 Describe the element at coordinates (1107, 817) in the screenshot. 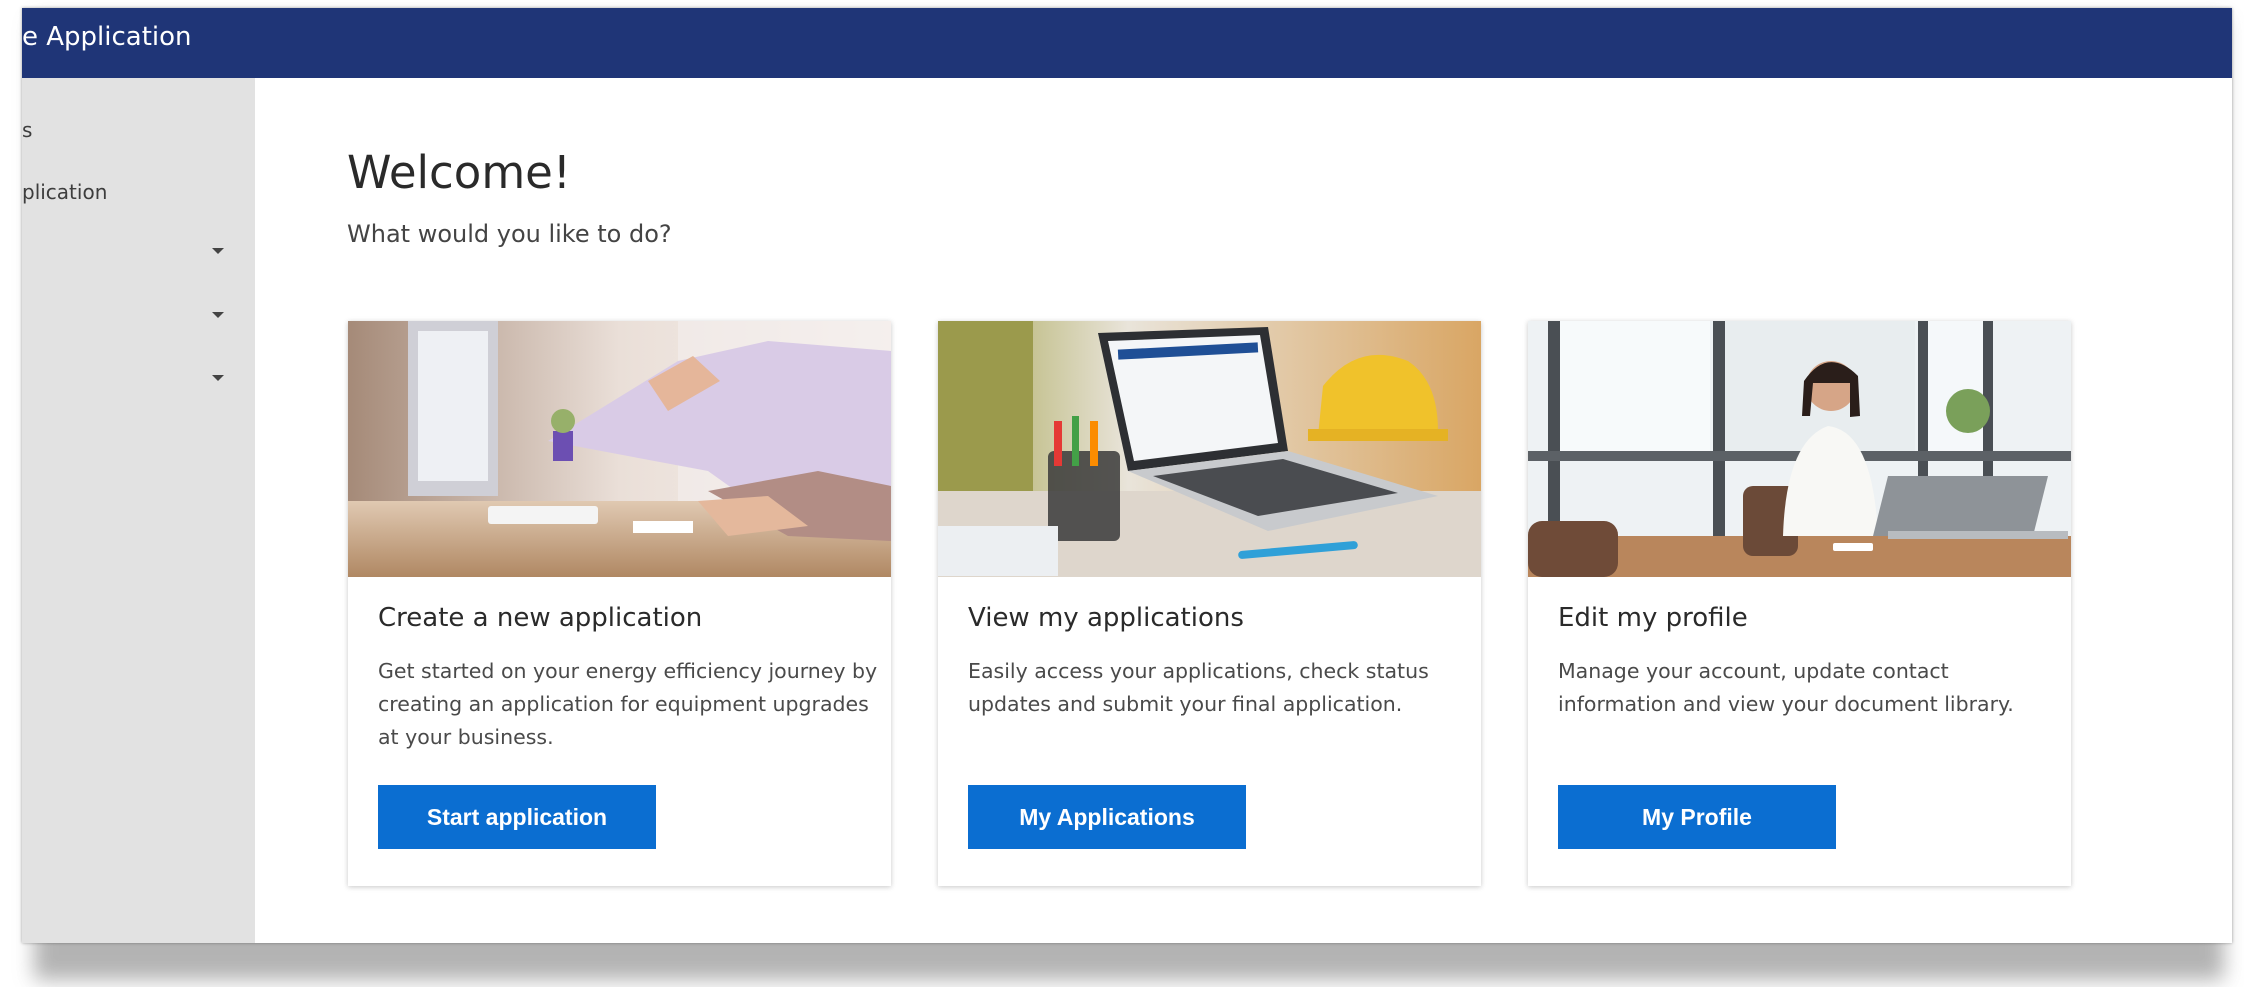

I see `my-applications-button: My Applications` at that location.